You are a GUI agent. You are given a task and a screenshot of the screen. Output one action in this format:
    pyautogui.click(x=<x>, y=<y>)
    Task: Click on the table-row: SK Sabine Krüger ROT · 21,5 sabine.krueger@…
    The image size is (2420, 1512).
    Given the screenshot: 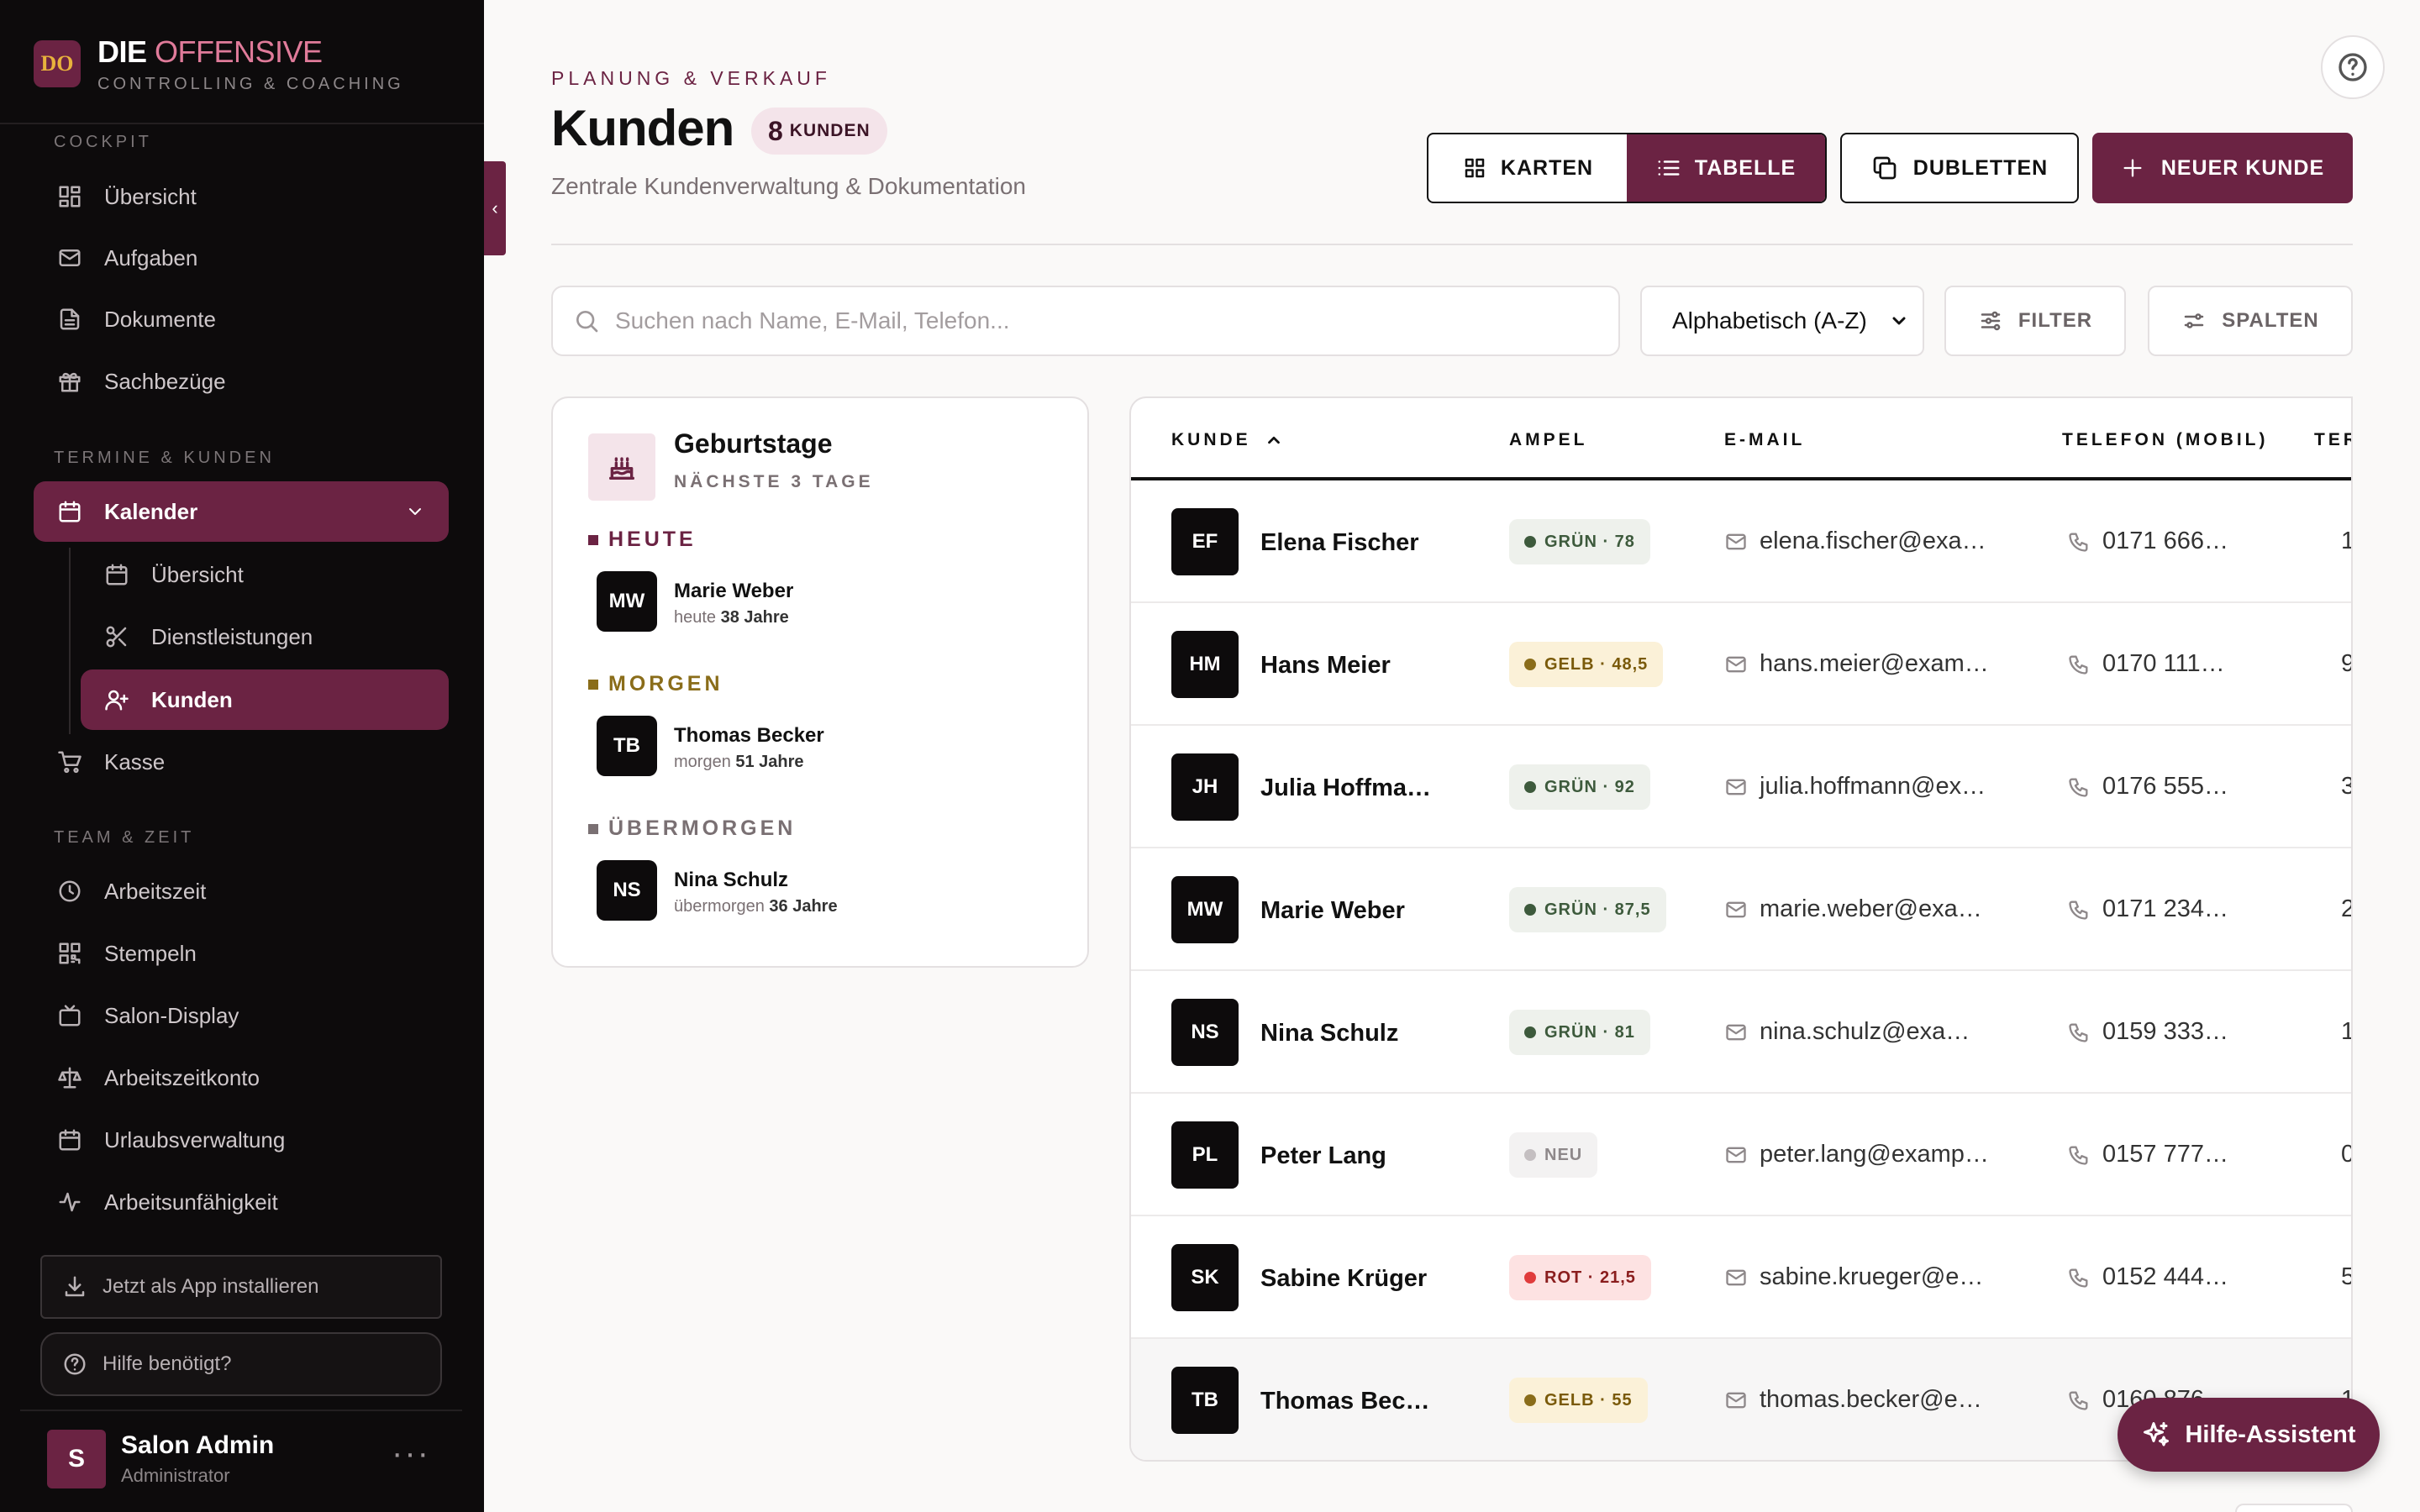 What is the action you would take?
    pyautogui.click(x=1741, y=1277)
    